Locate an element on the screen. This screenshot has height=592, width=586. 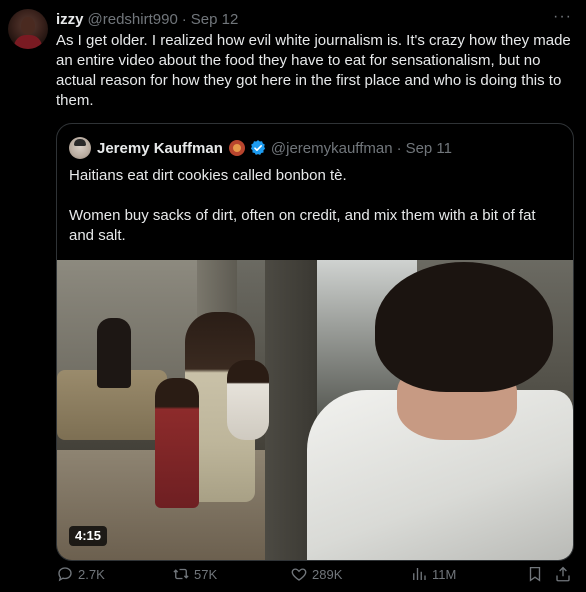
quoted-author-avatar is located at coordinates (80, 148).